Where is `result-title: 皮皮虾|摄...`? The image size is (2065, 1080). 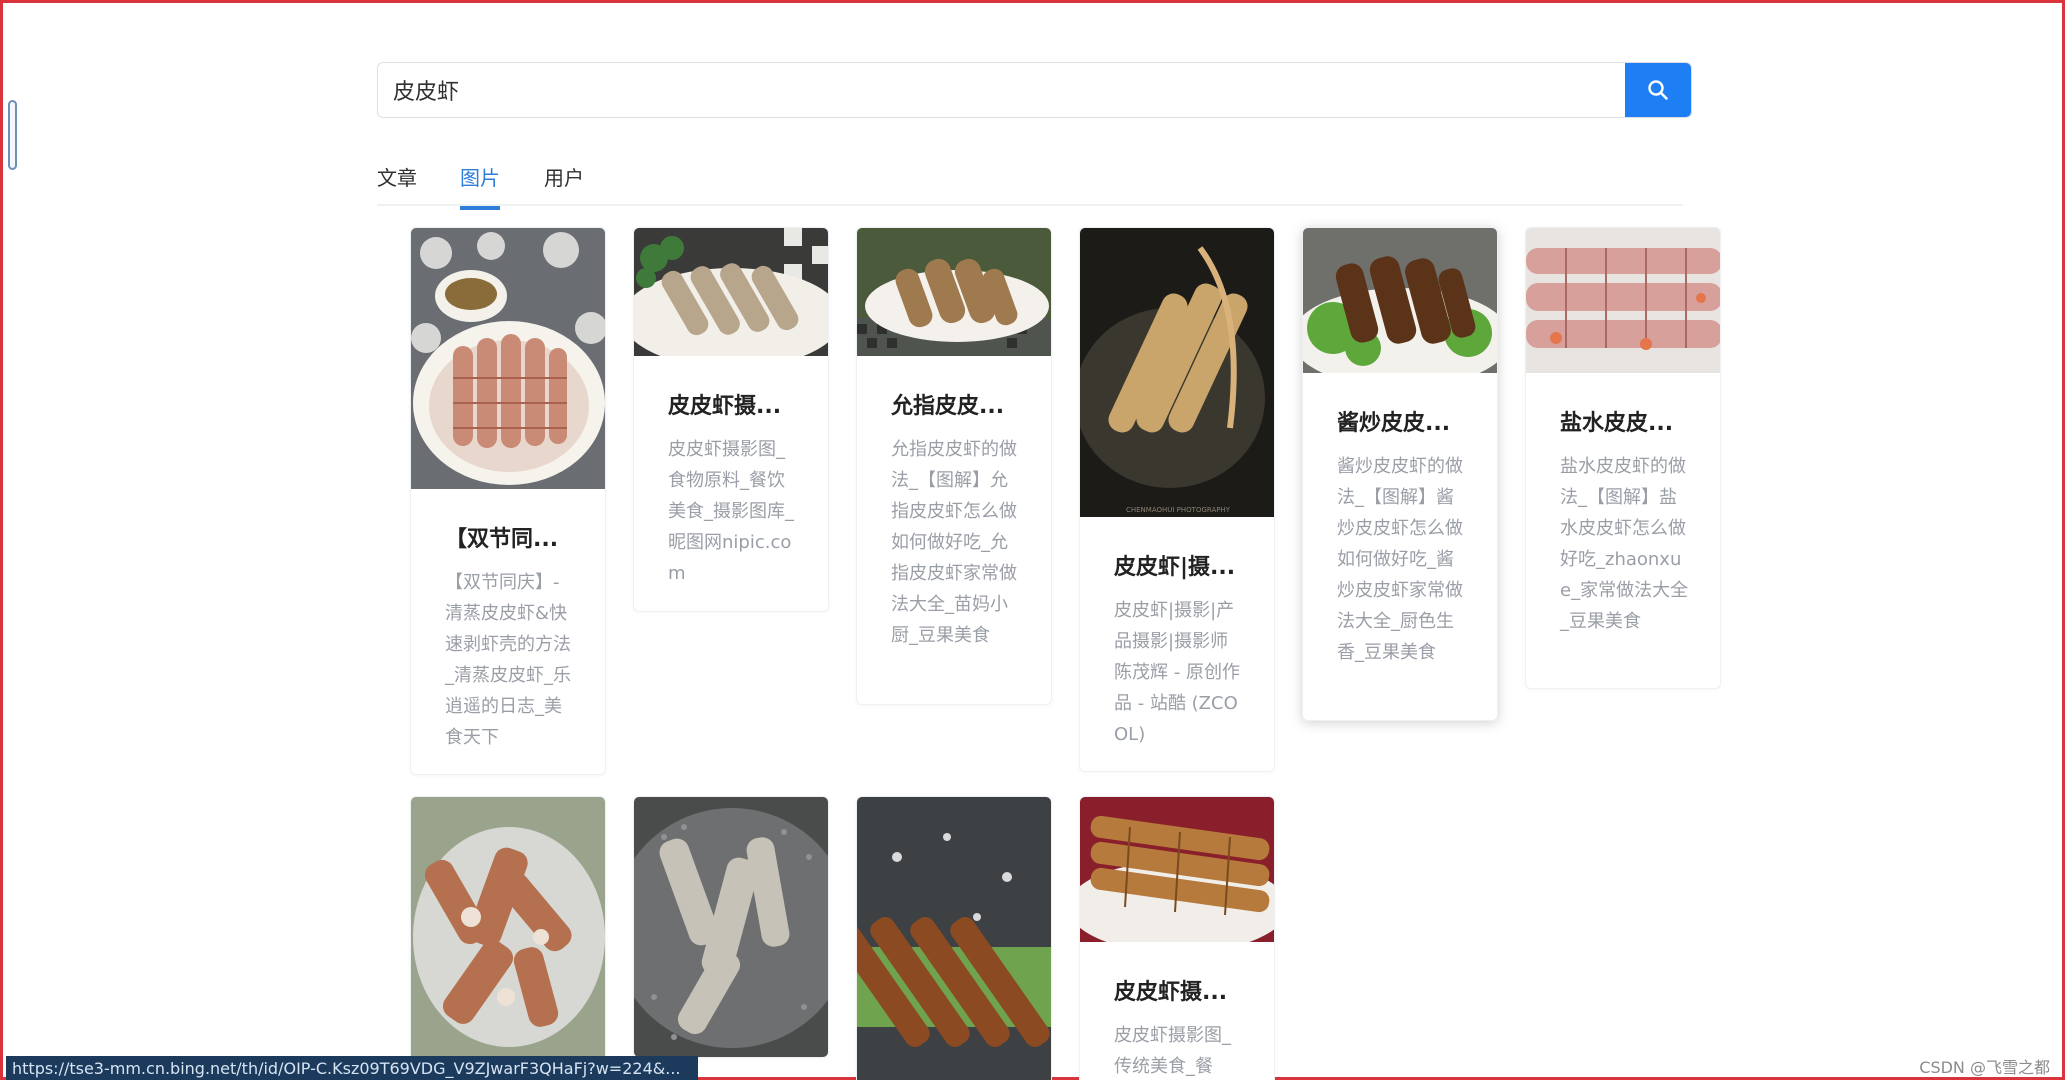 result-title: 皮皮虾|摄... is located at coordinates (1175, 567).